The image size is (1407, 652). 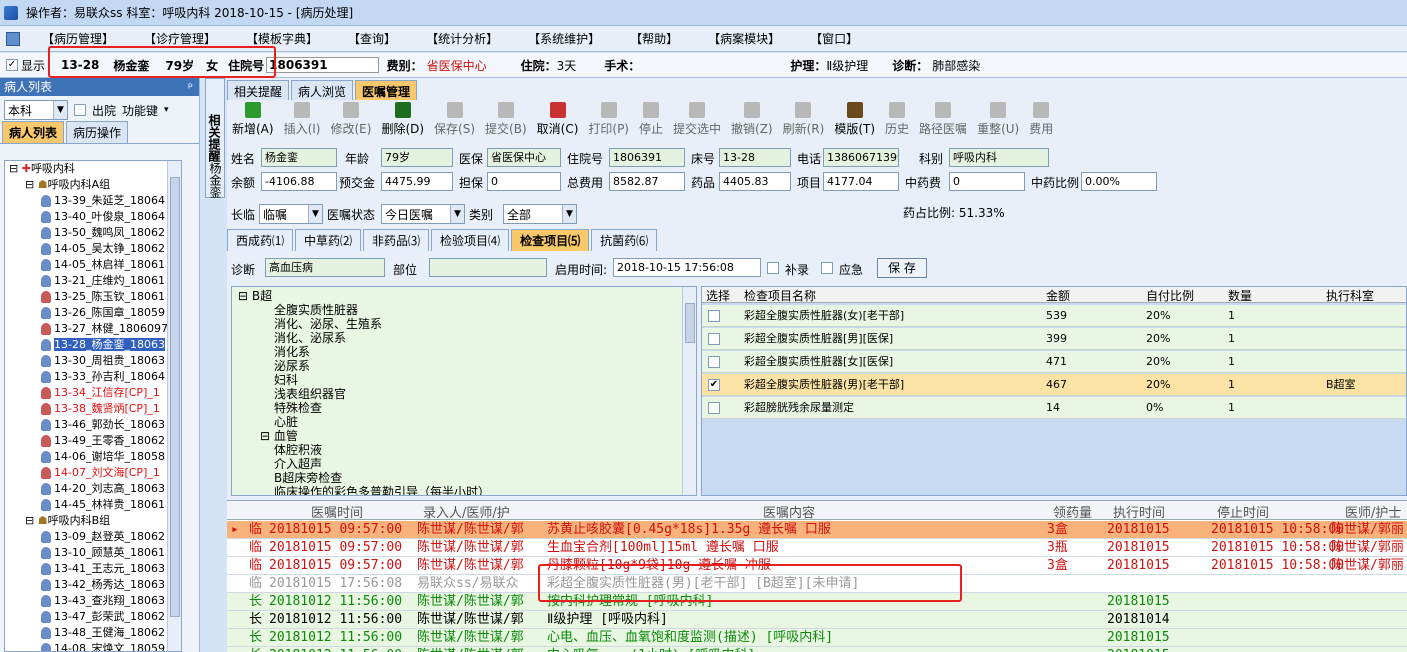 I want to click on tab-western-drug: 西成药⑴, so click(x=260, y=240).